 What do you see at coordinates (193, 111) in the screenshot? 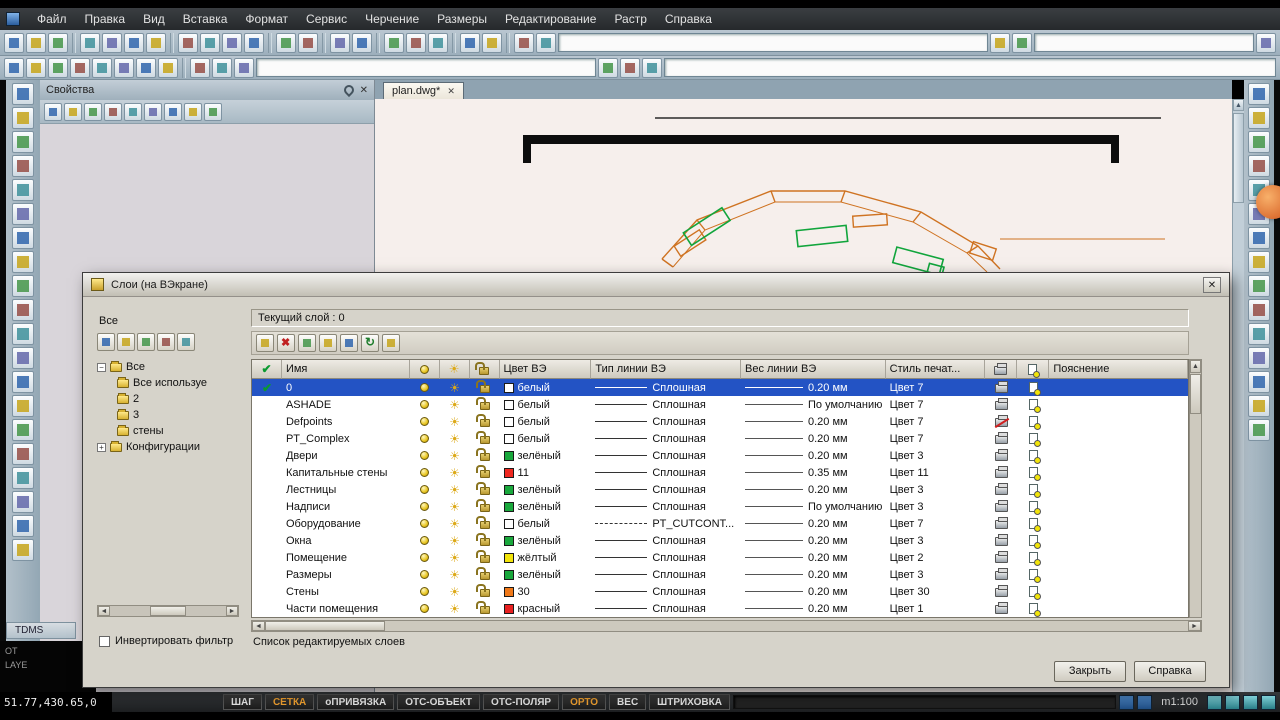
I see `panel-settings-icon` at bounding box center [193, 111].